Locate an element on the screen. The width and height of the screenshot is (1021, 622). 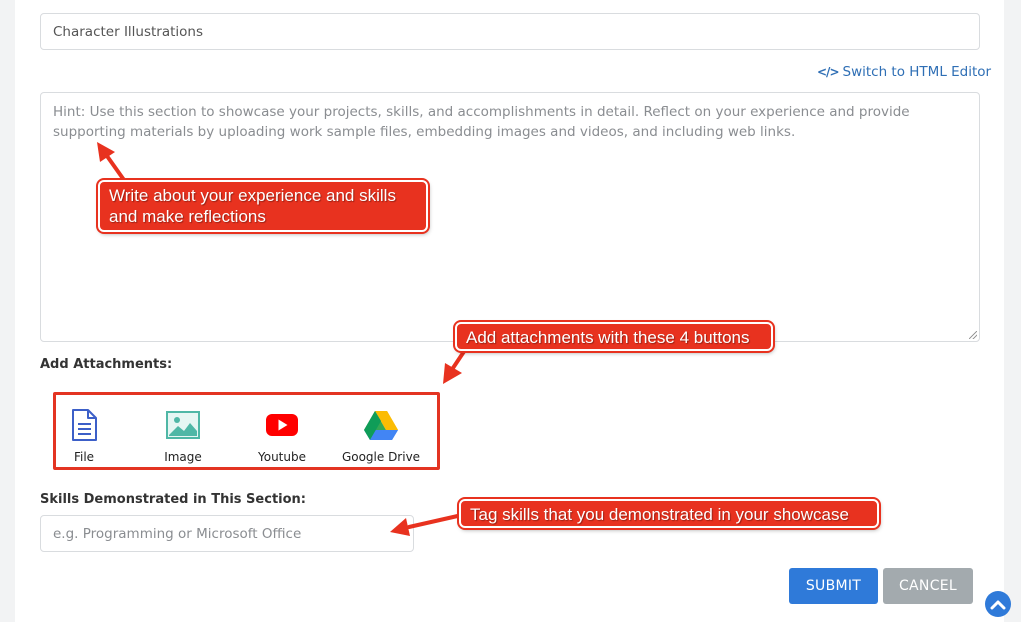
attach-file-label: File is located at coordinates (84, 457).